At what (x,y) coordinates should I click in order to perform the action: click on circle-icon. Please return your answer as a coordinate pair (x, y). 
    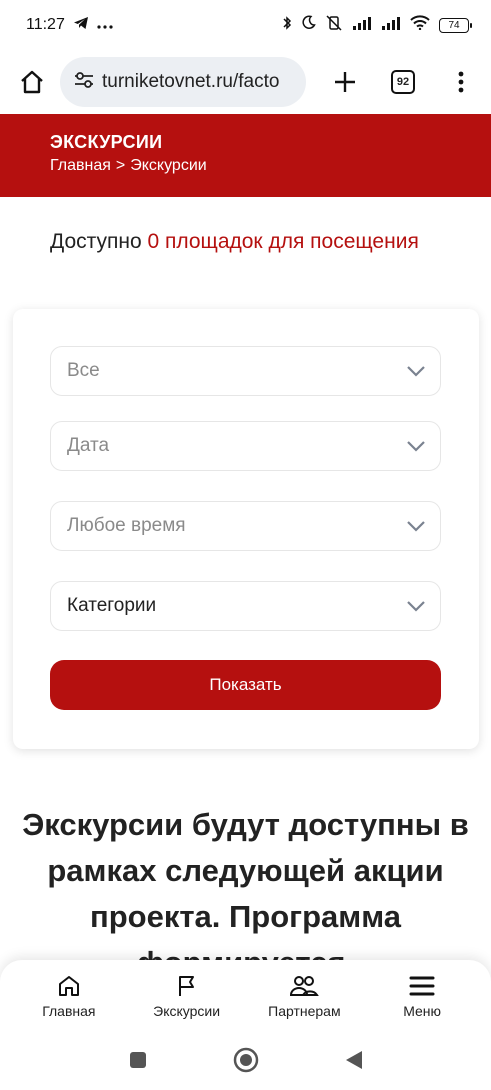
    Looking at the image, I should click on (245, 1059).